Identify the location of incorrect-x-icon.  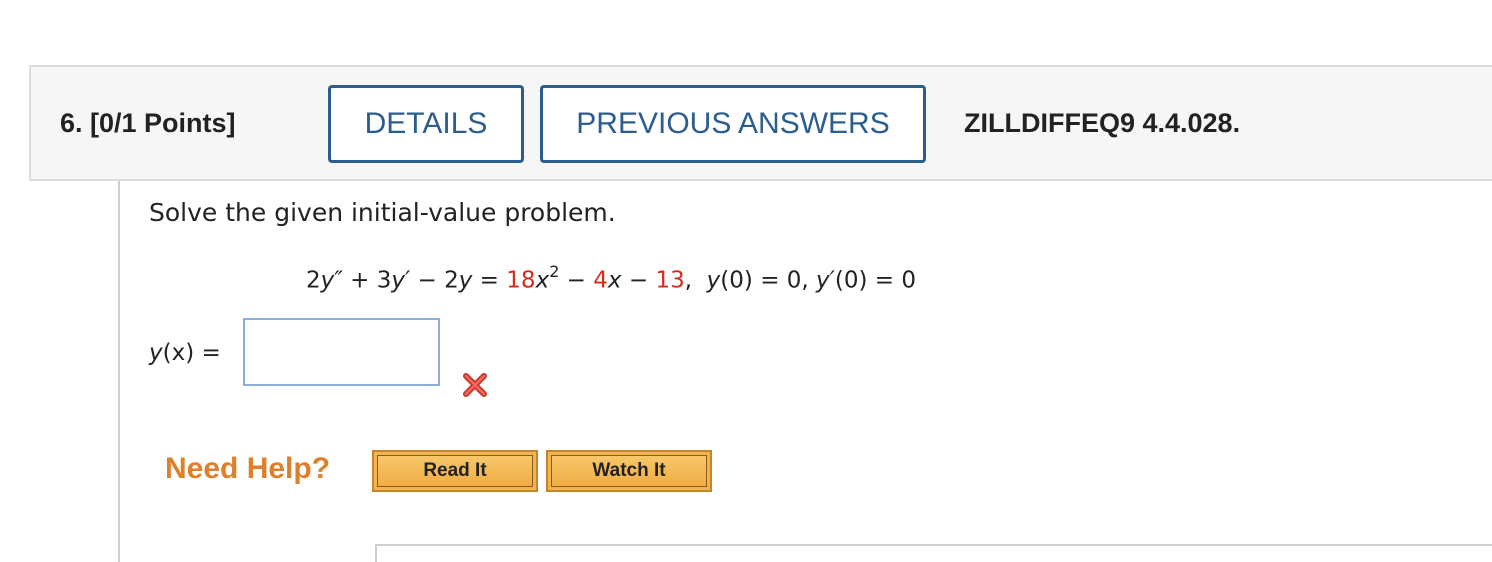
(475, 385).